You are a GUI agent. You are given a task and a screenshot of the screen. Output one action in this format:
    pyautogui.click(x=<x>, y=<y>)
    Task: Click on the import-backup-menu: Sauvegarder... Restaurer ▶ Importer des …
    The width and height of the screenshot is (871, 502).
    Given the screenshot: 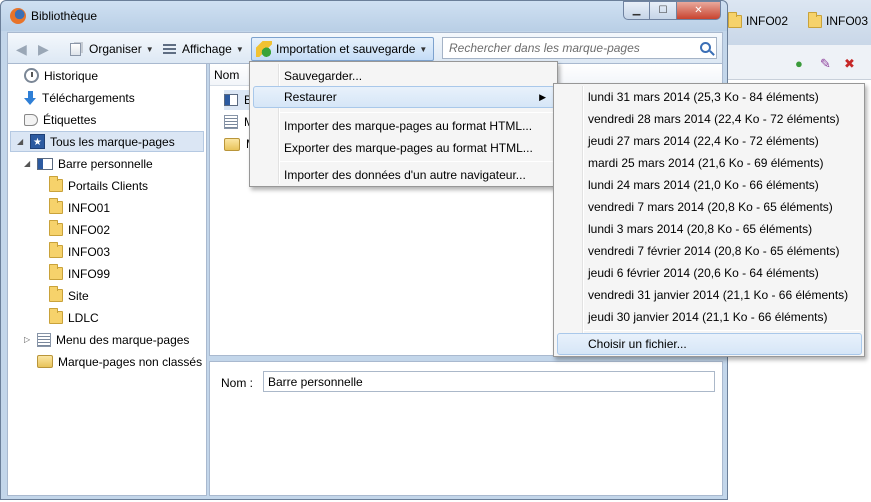 What is the action you would take?
    pyautogui.click(x=403, y=124)
    